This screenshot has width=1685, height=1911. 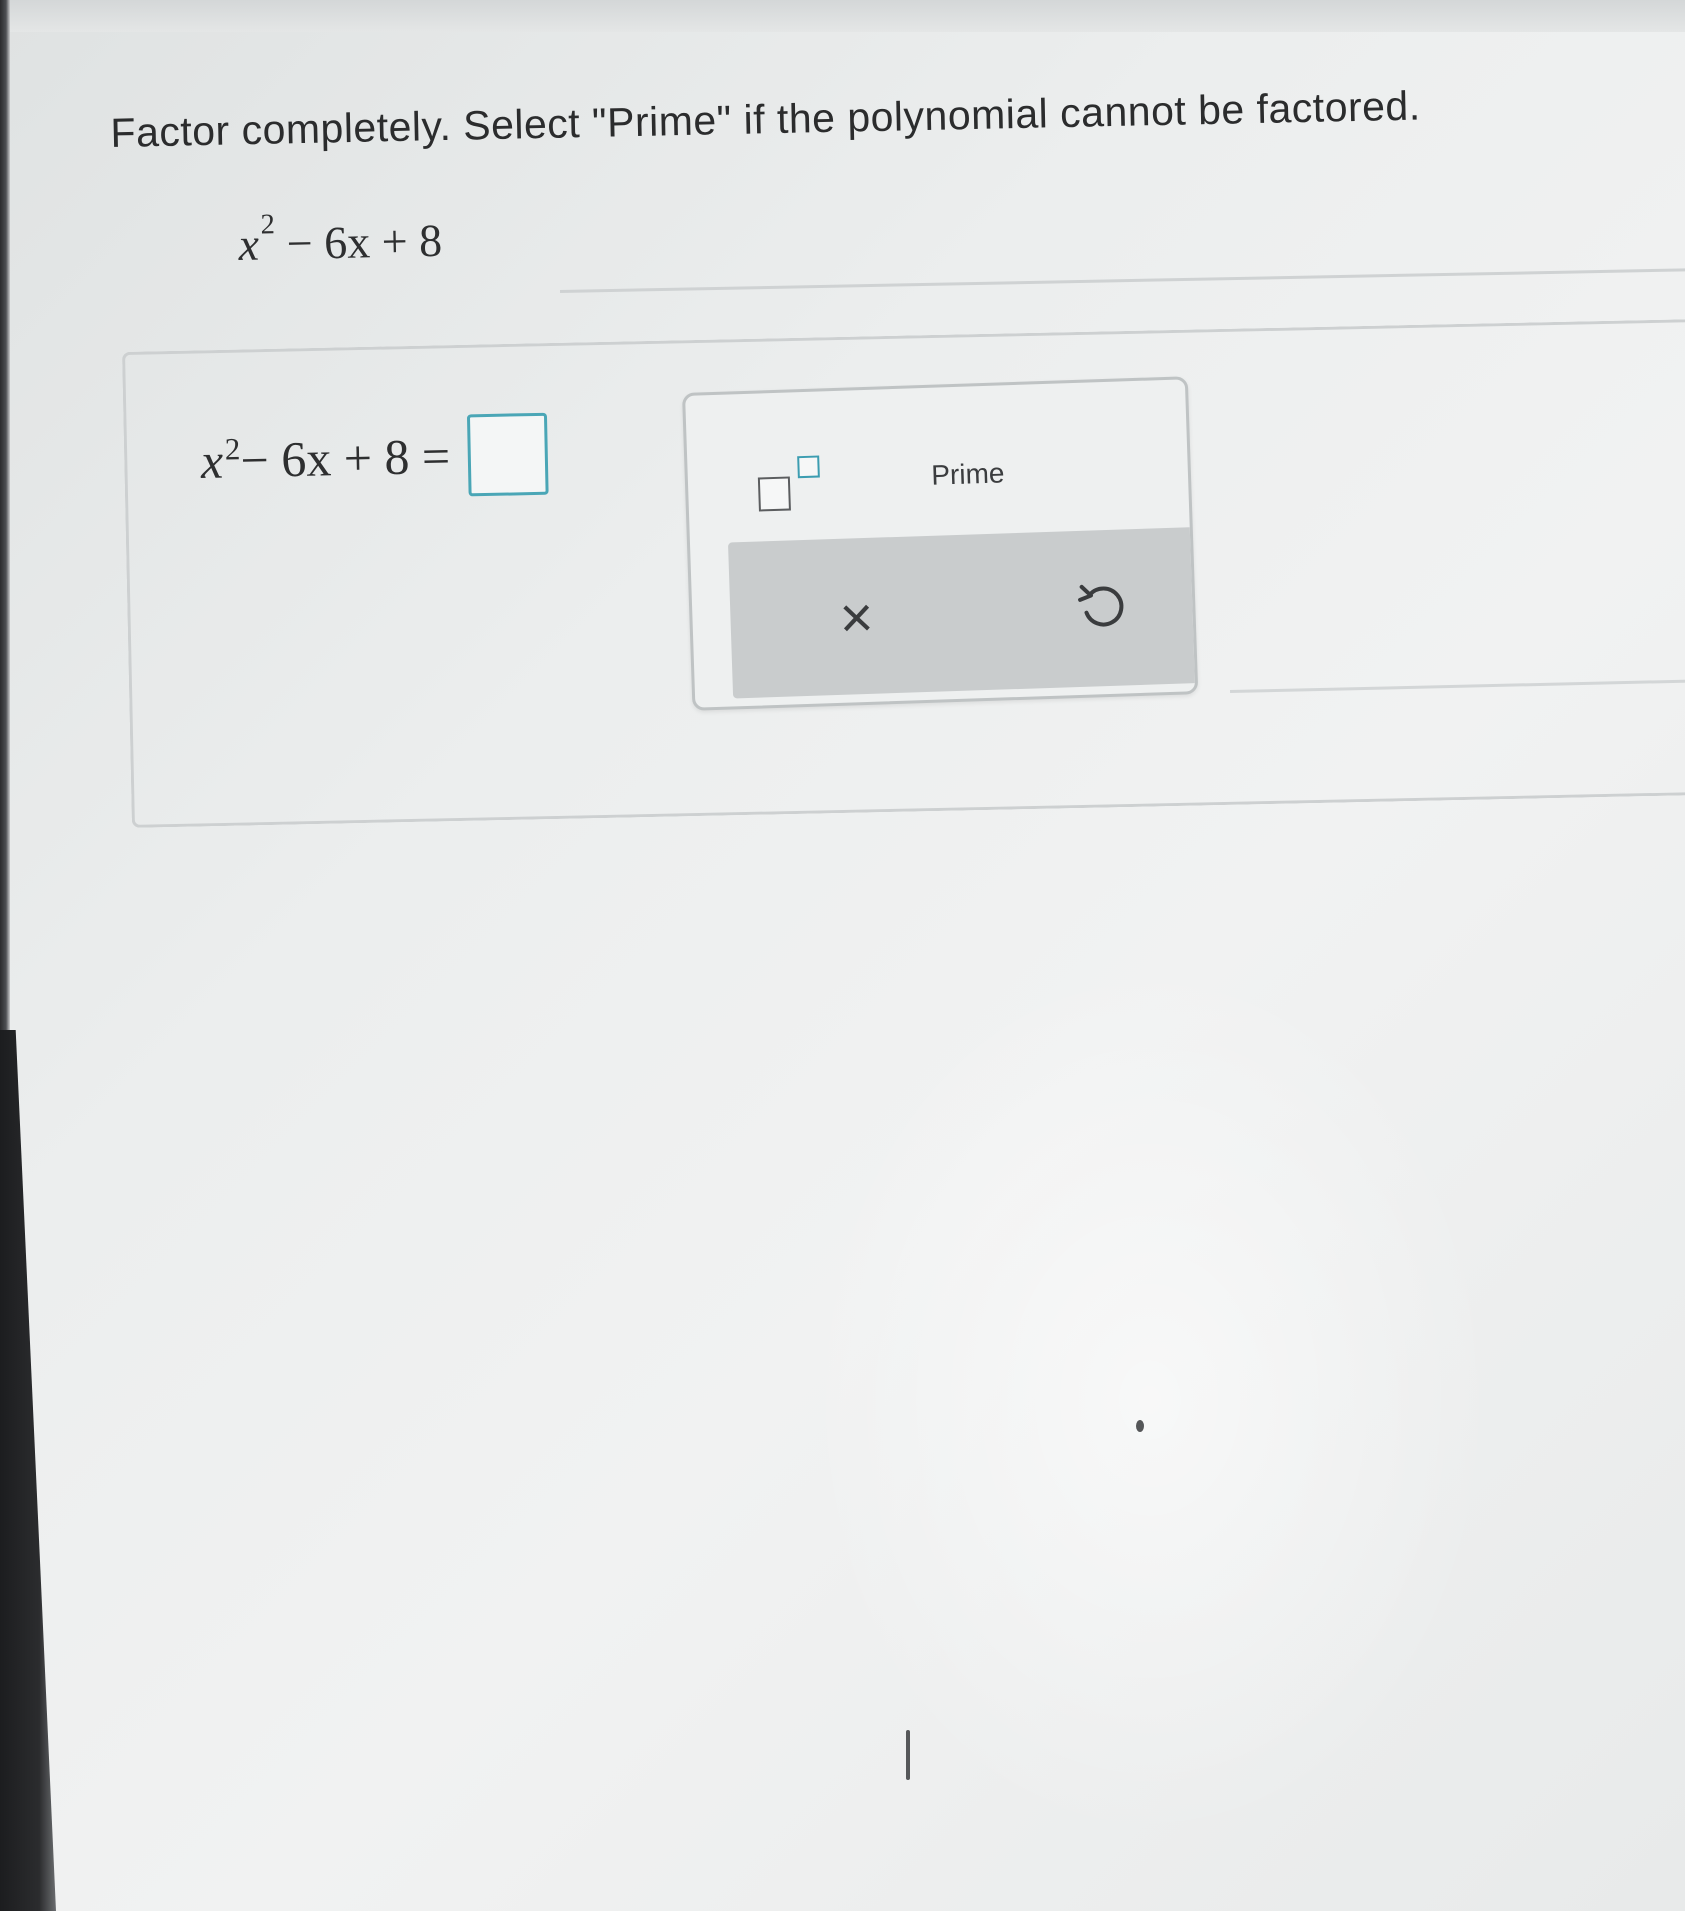 I want to click on expression-exponent: 2, so click(x=268, y=224).